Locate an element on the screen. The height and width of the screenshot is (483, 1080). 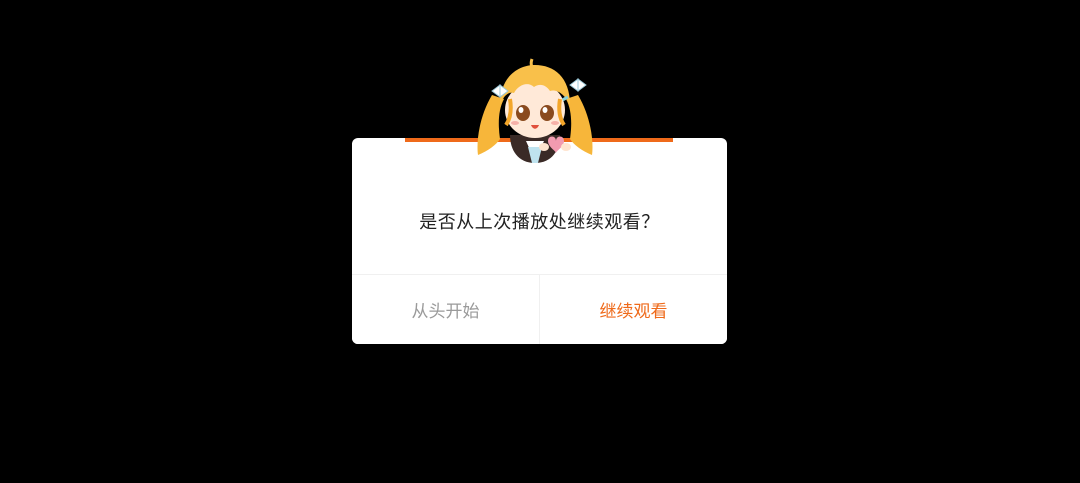
dialog-message: 是否从上次播放处继续观看？ is located at coordinates (539, 222).